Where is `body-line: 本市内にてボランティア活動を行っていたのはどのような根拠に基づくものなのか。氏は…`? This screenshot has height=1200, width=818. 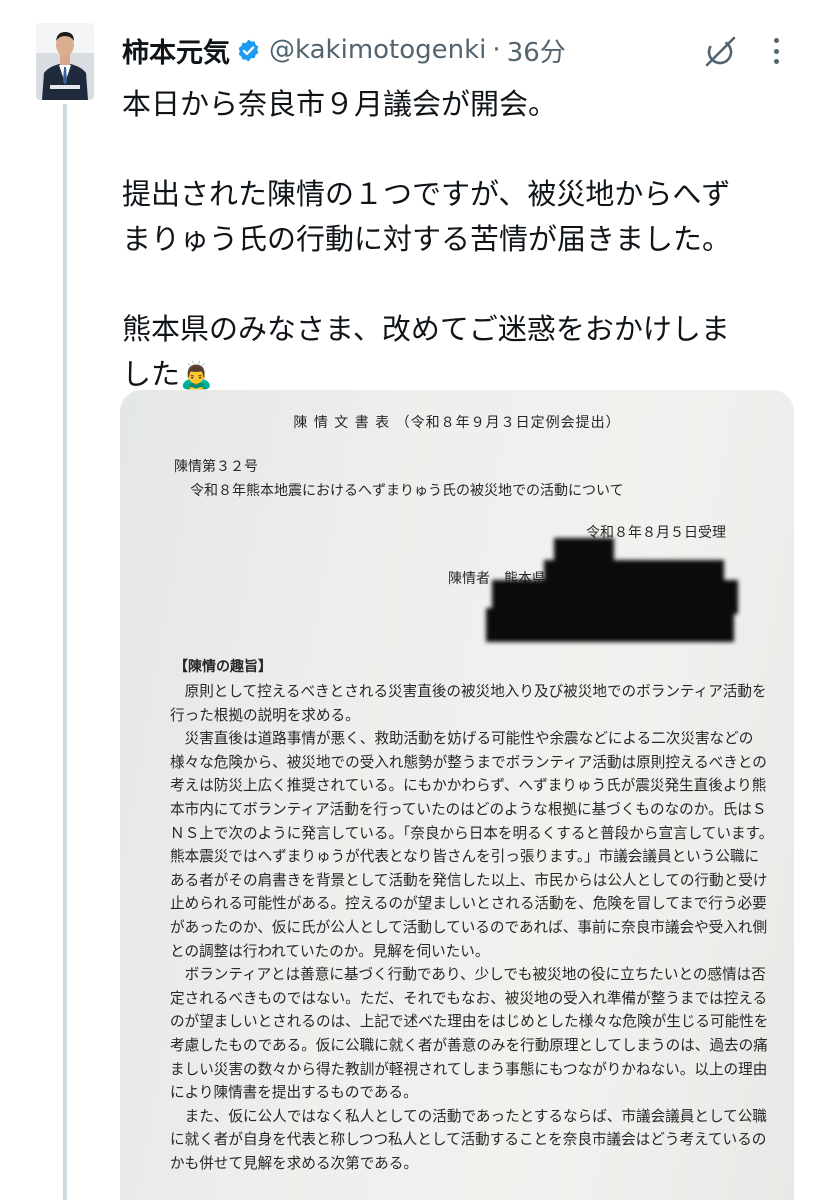 body-line: 本市内にてボランティア活動を行っていたのはどのような根拠に基づくものなのか。氏は… is located at coordinates (468, 809).